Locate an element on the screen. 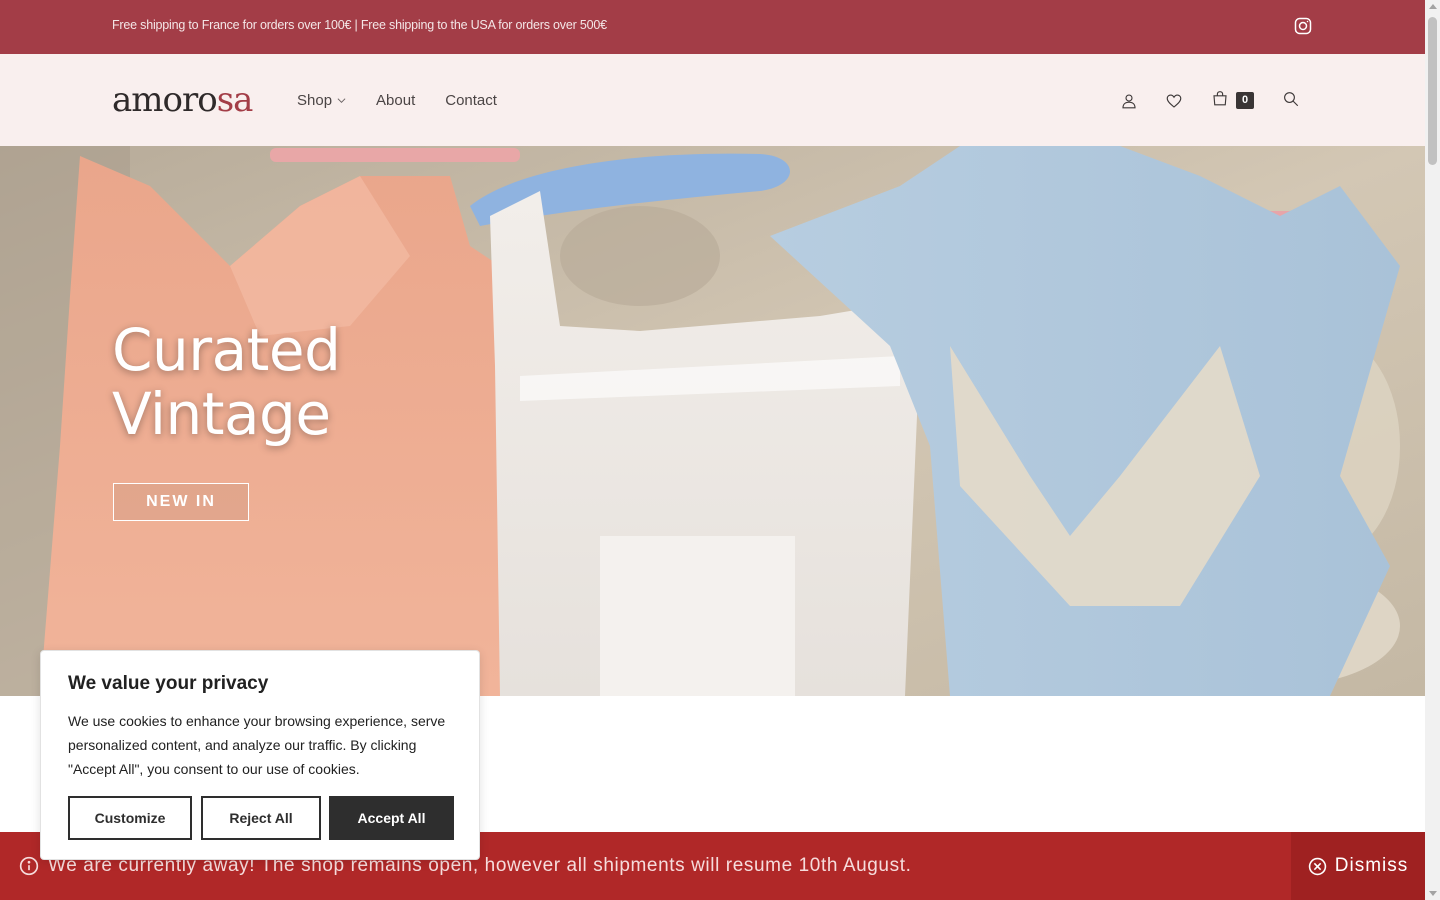  cookie-title: We value your privacy is located at coordinates (168, 683).